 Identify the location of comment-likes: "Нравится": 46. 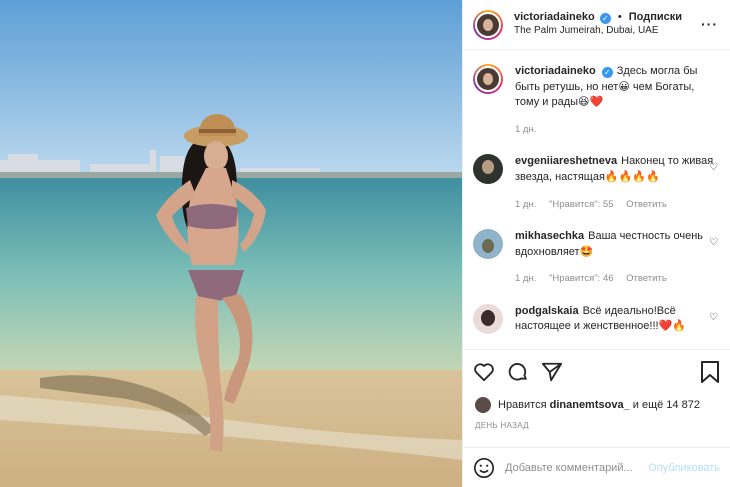
(581, 278).